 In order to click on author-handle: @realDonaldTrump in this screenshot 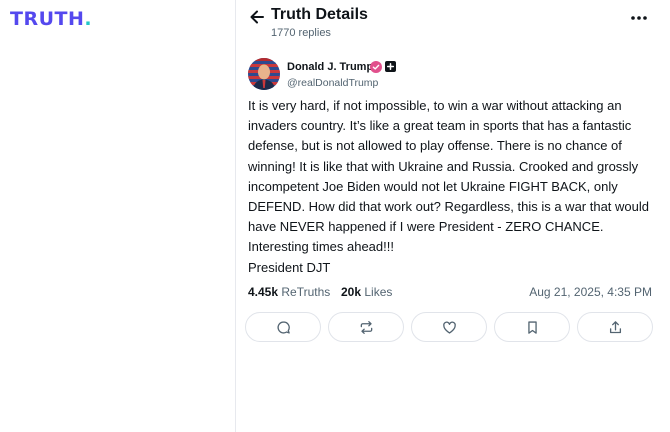, I will do `click(333, 83)`.